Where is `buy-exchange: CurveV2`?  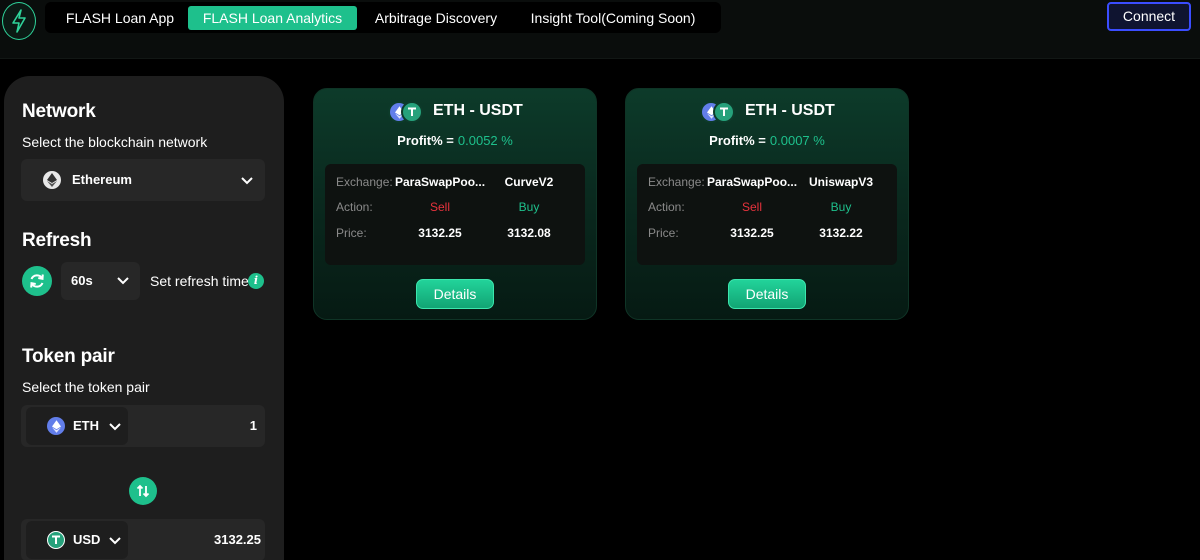
buy-exchange: CurveV2 is located at coordinates (529, 182).